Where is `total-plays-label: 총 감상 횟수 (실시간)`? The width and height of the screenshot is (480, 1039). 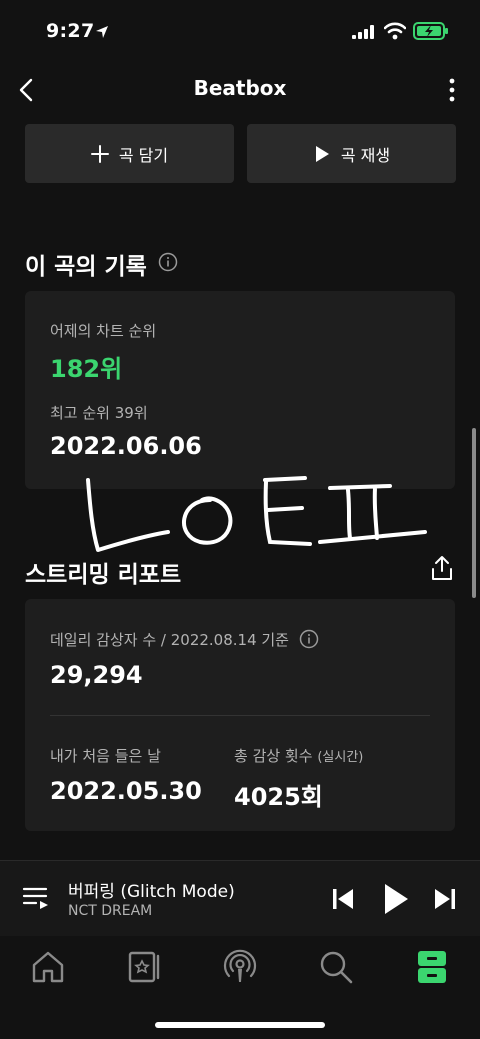 total-plays-label: 총 감상 횟수 (실시간) is located at coordinates (298, 755).